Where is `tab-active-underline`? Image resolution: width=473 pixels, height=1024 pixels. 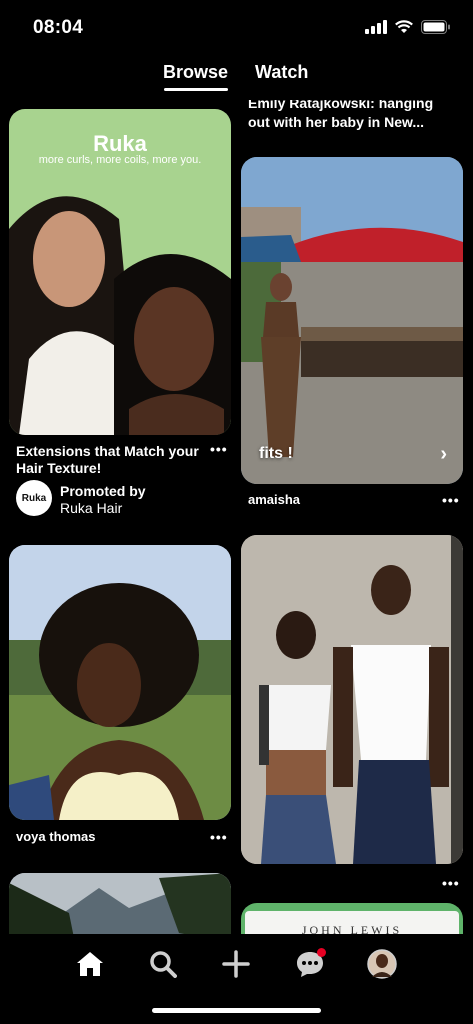 tab-active-underline is located at coordinates (196, 89).